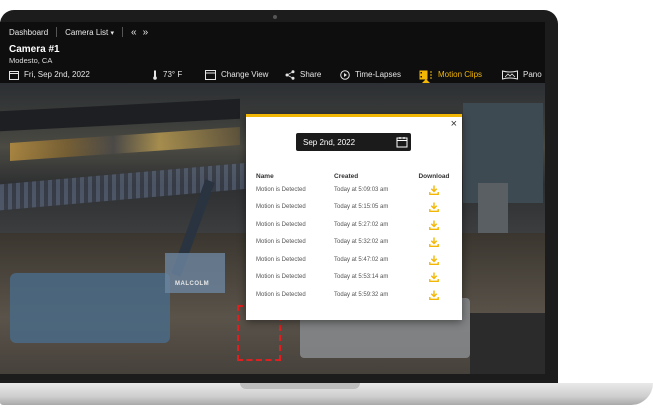 This screenshot has height=410, width=653. What do you see at coordinates (210, 74) in the screenshot?
I see `change-view-icon` at bounding box center [210, 74].